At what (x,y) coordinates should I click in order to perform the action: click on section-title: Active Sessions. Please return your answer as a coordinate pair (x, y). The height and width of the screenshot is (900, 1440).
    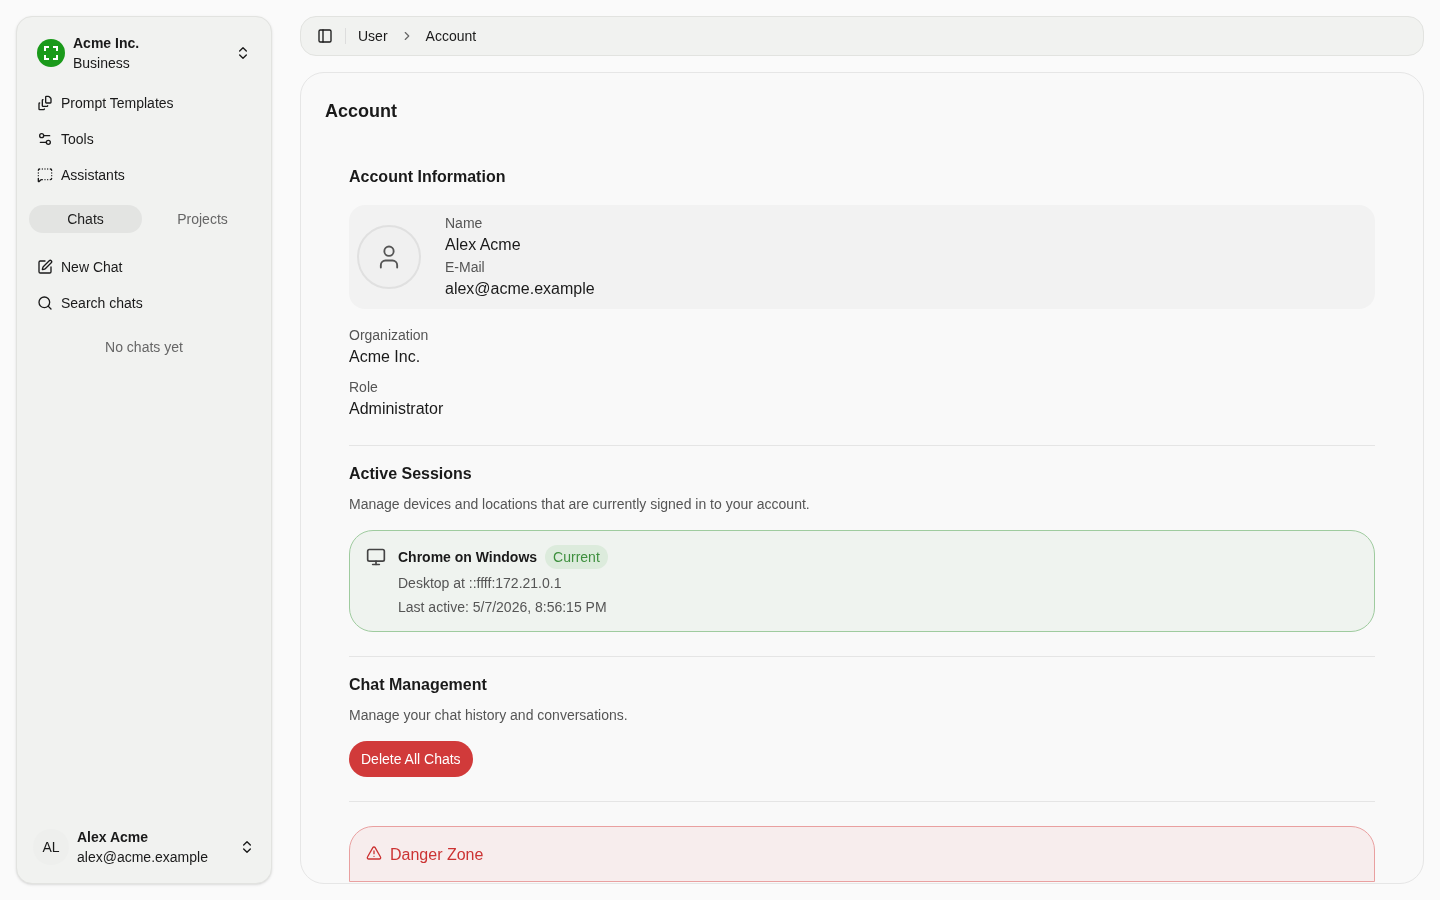
    Looking at the image, I should click on (411, 474).